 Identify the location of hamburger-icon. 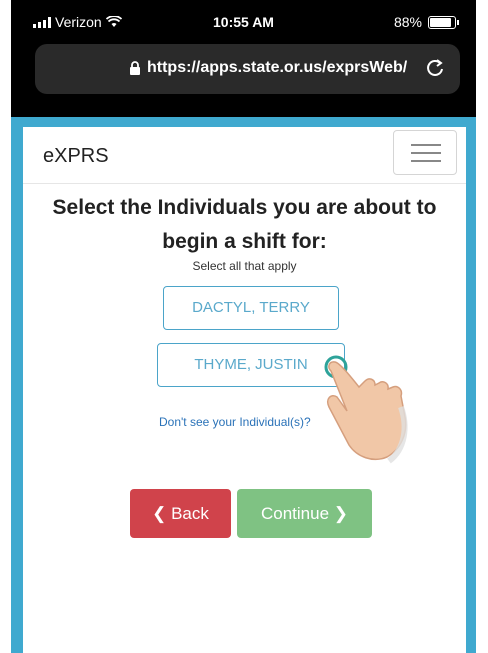
(426, 145).